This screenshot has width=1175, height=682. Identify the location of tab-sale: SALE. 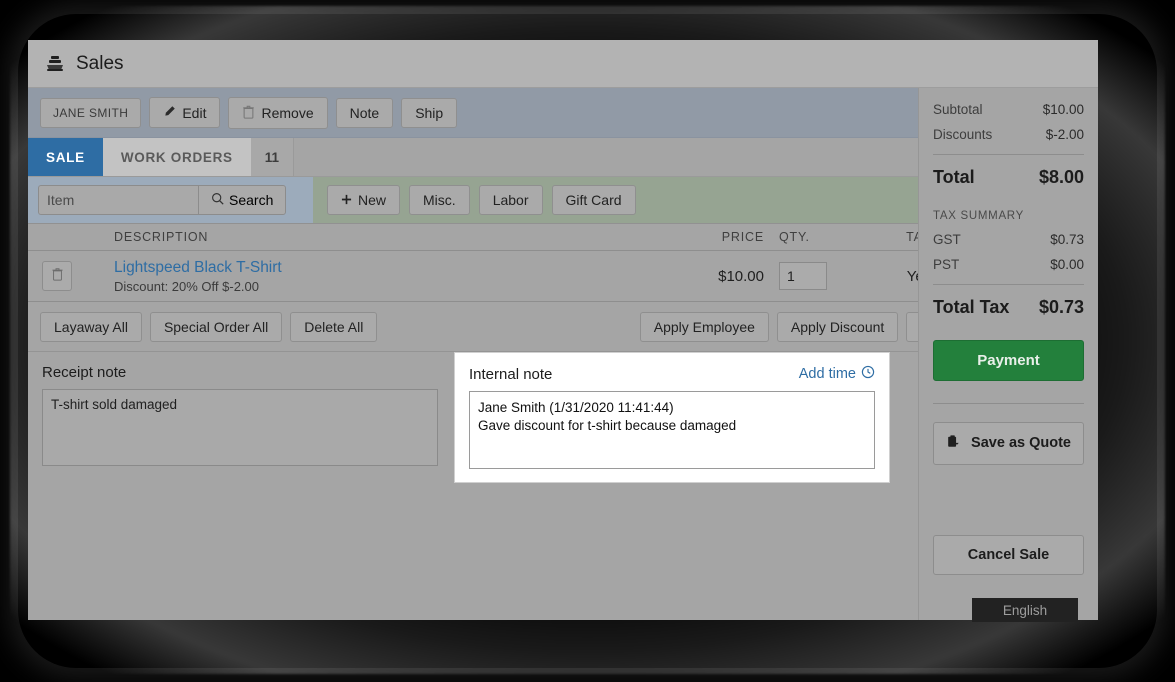
(65, 157).